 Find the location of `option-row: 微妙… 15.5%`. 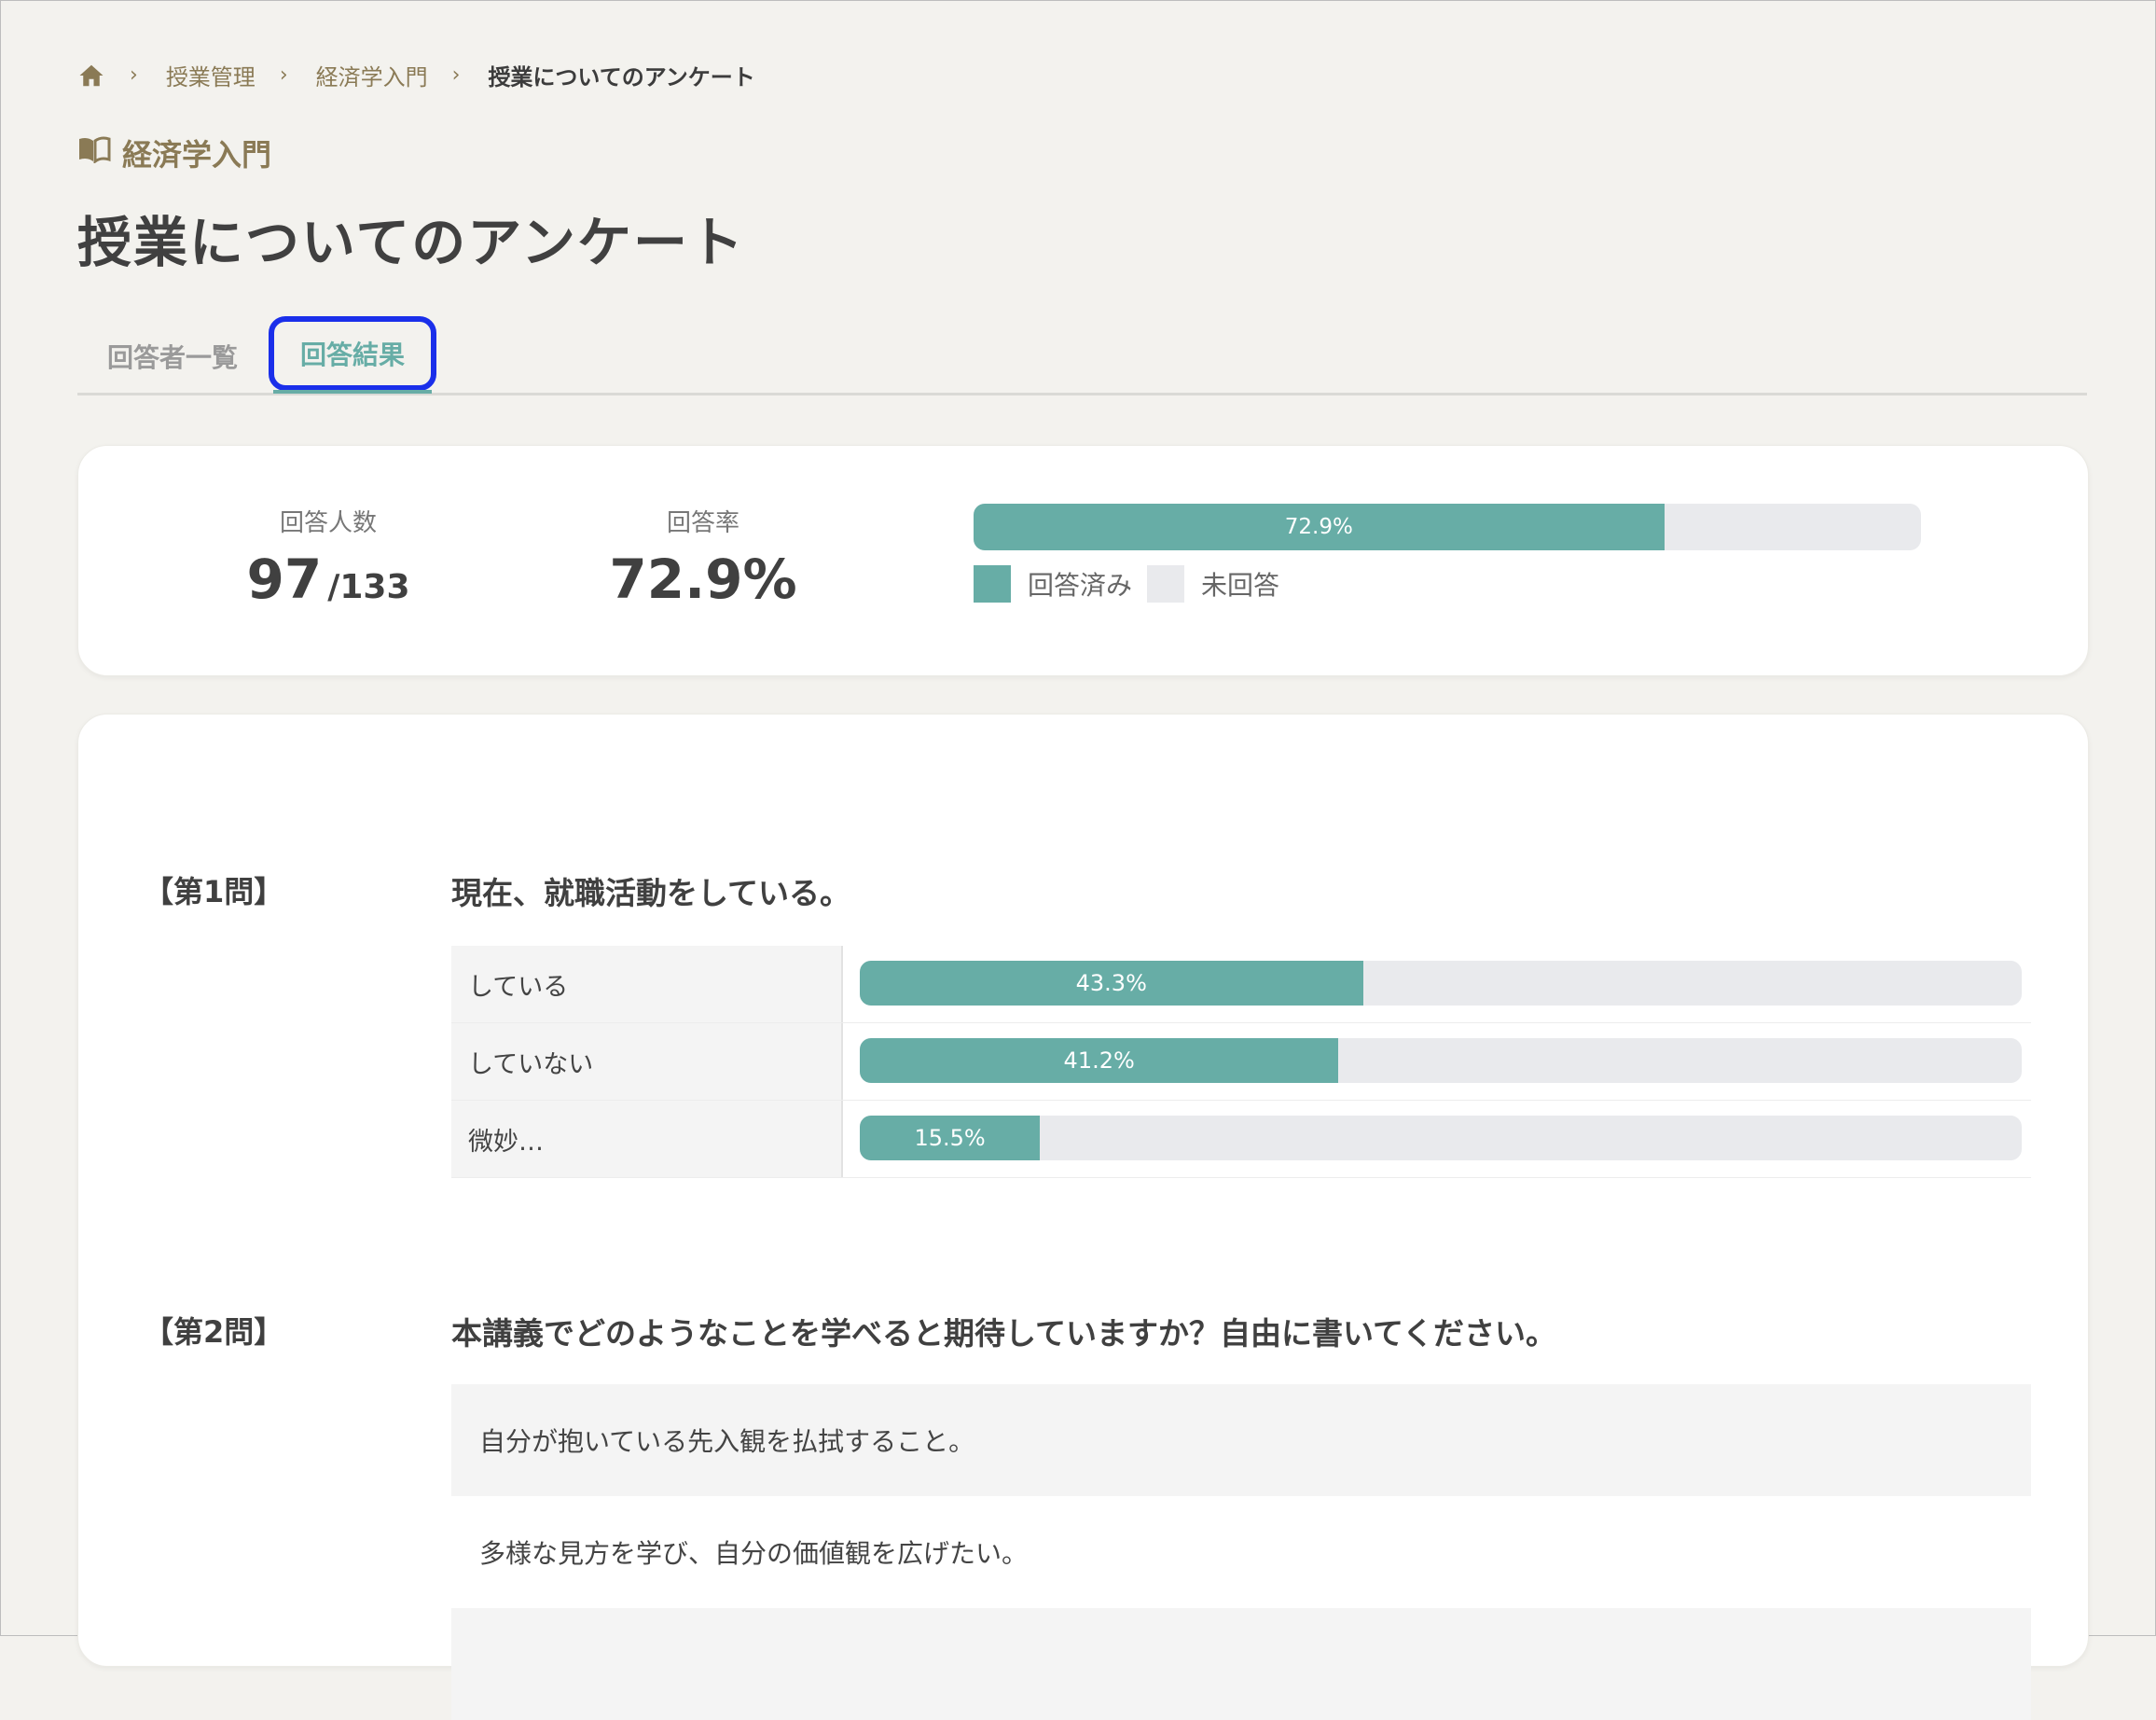

option-row: 微妙… 15.5% is located at coordinates (1241, 1139).